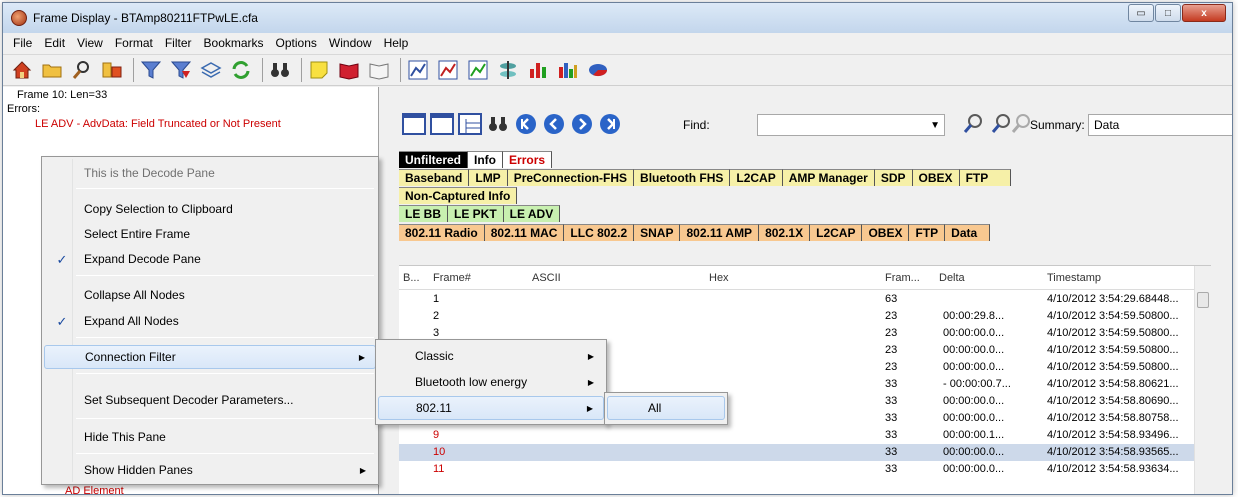 The width and height of the screenshot is (1238, 497). What do you see at coordinates (210, 259) in the screenshot?
I see `menu-item-expand-decode-pane: ✓ Expand Decode Pane` at bounding box center [210, 259].